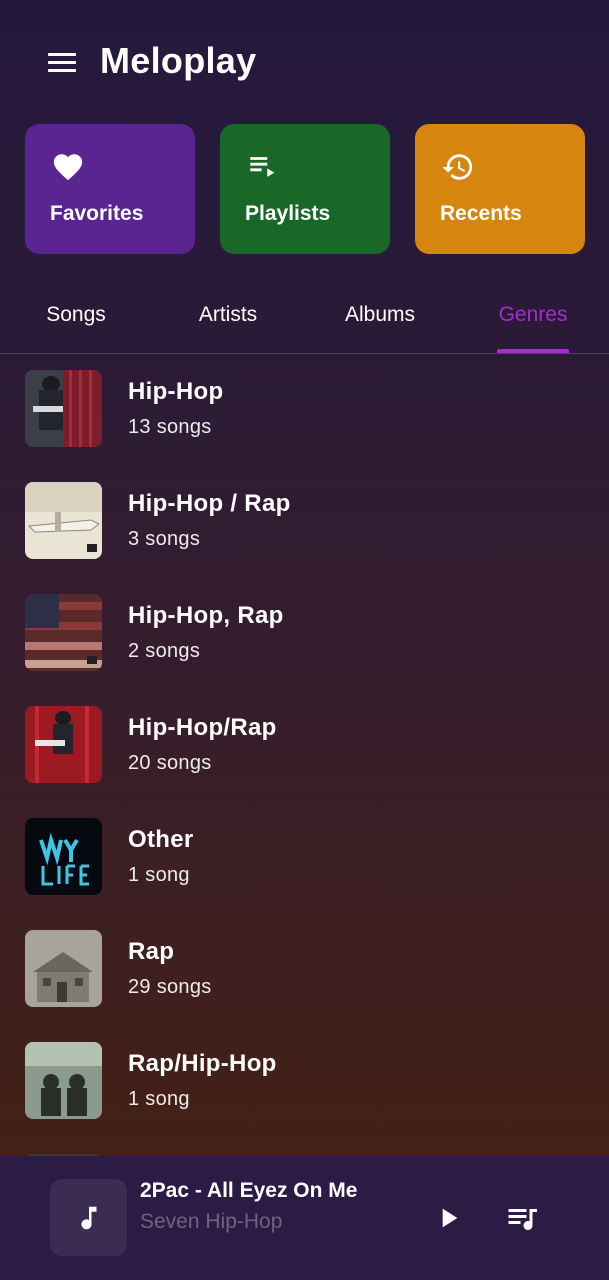 Image resolution: width=609 pixels, height=1280 pixels. I want to click on heart-icon, so click(68, 167).